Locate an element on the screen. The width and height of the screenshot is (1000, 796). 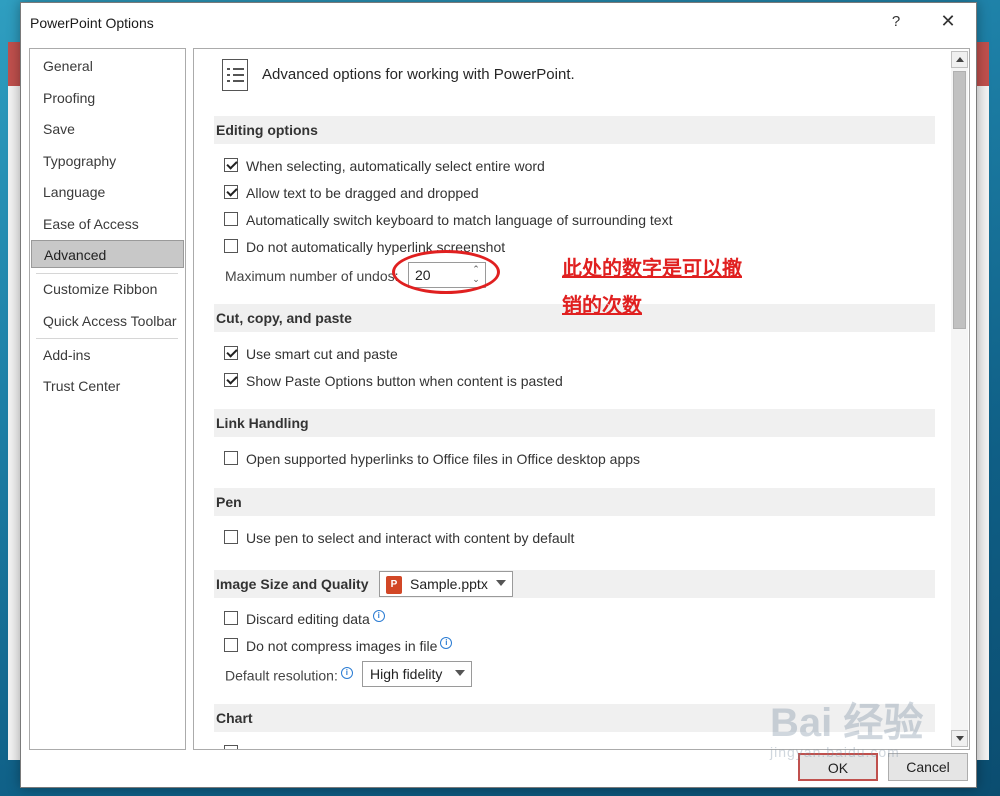
image-file-value: Sample.pptx is located at coordinates (449, 584).